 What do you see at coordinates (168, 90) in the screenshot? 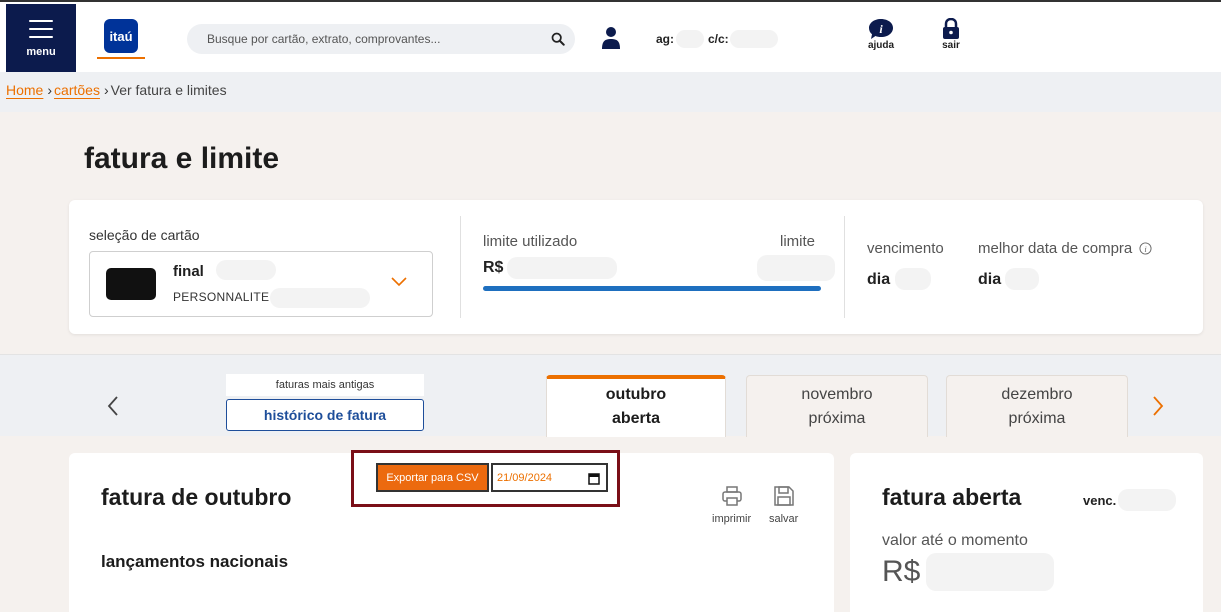
I see `breadcrumb-current: Ver fatura e limites` at bounding box center [168, 90].